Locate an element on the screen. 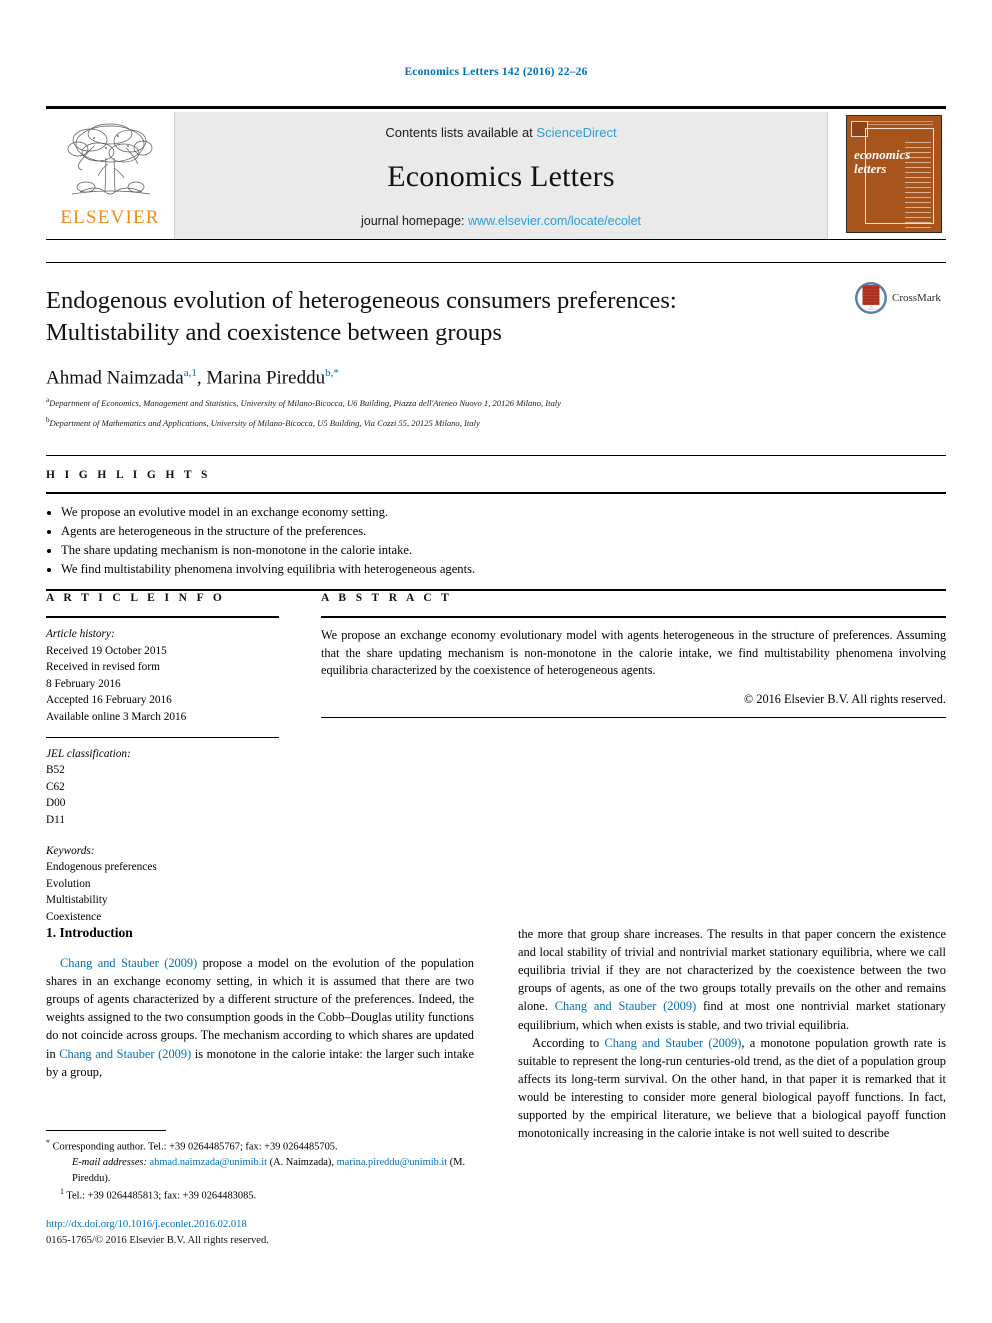 Image resolution: width=992 pixels, height=1323 pixels. keyword: Endogenous preferences is located at coordinates (101, 867).